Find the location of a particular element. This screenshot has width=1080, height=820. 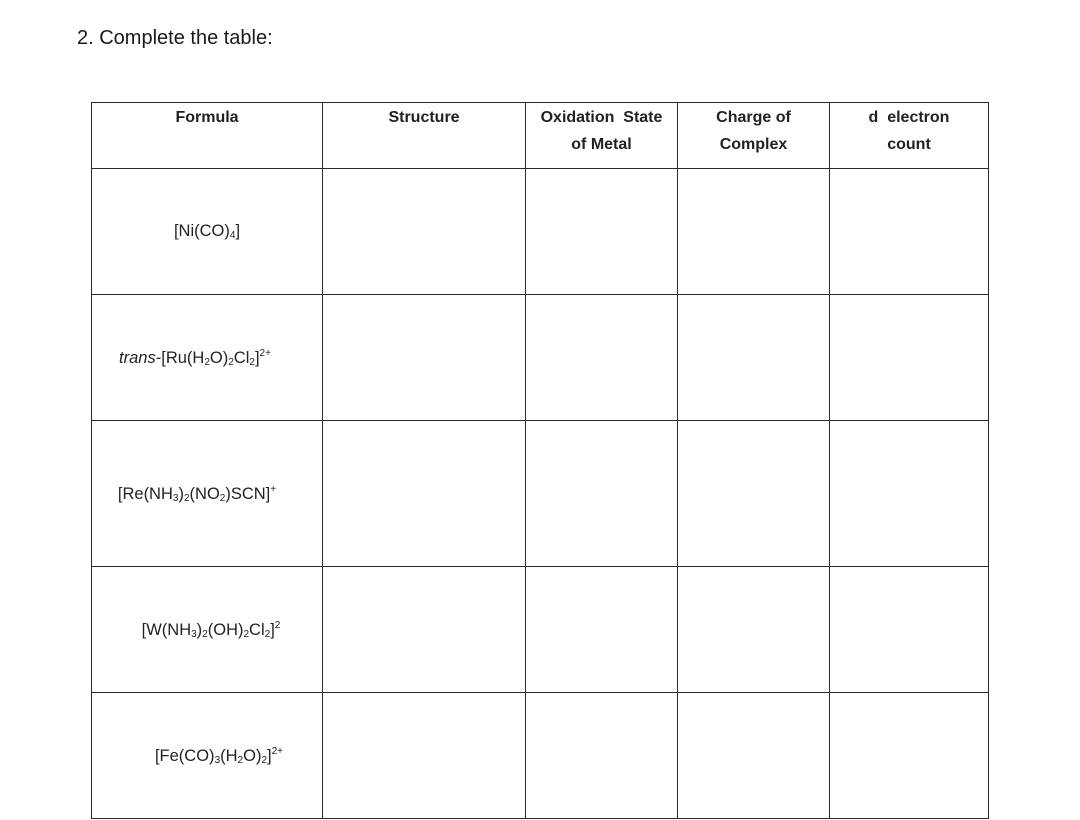

table-row: [Fe(CO)3(H2O)2]2+ is located at coordinates (540, 755).